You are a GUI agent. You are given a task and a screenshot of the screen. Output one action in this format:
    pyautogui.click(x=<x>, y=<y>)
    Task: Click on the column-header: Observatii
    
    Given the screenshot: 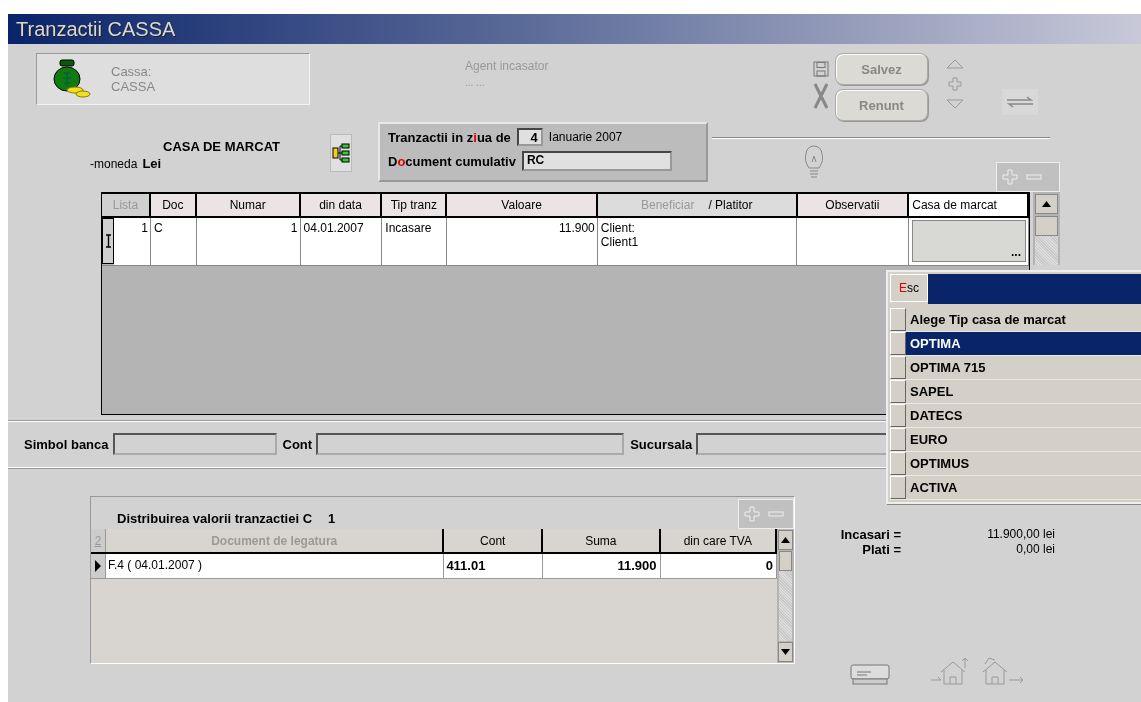 What is the action you would take?
    pyautogui.click(x=853, y=205)
    